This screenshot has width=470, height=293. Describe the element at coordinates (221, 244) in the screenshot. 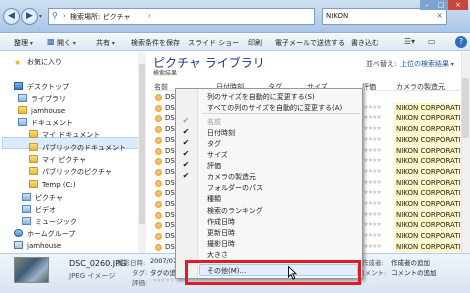

I see `context-menu-item: 撮影日時` at that location.